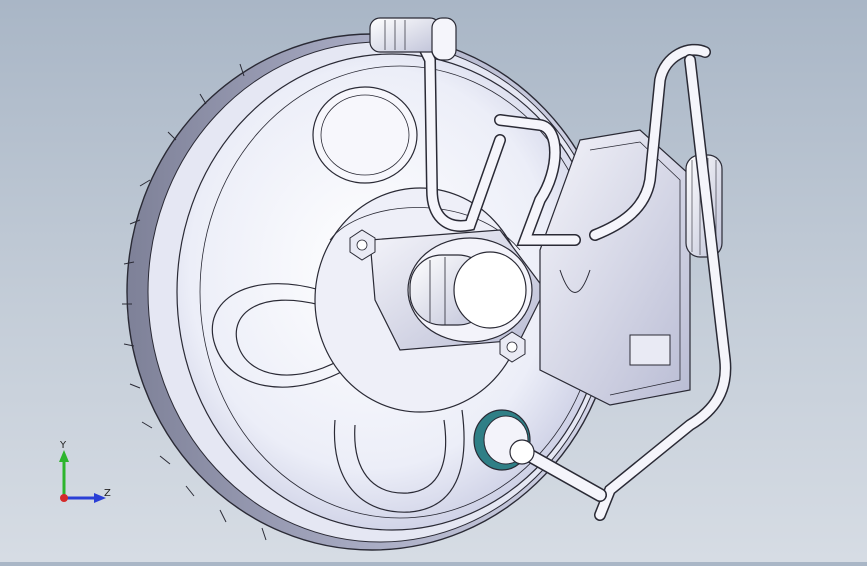  I want to click on axis-triad-graphic: Y Z, so click(85, 471).